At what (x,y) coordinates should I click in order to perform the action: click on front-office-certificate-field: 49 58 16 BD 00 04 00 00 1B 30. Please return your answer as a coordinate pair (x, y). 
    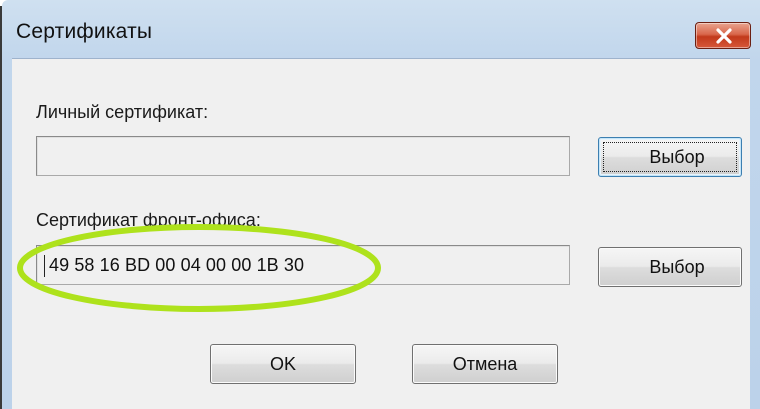
    Looking at the image, I should click on (303, 265).